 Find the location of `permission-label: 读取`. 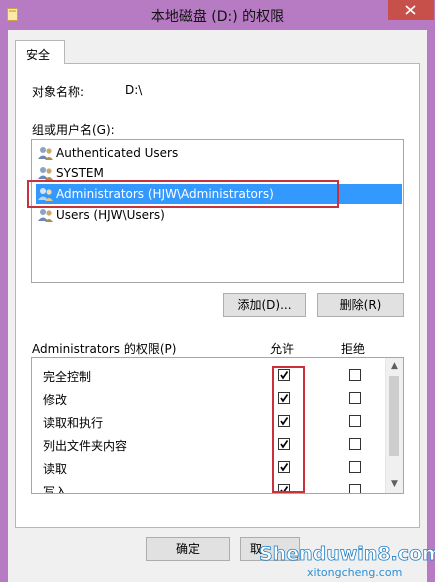

permission-label: 读取 is located at coordinates (55, 469).